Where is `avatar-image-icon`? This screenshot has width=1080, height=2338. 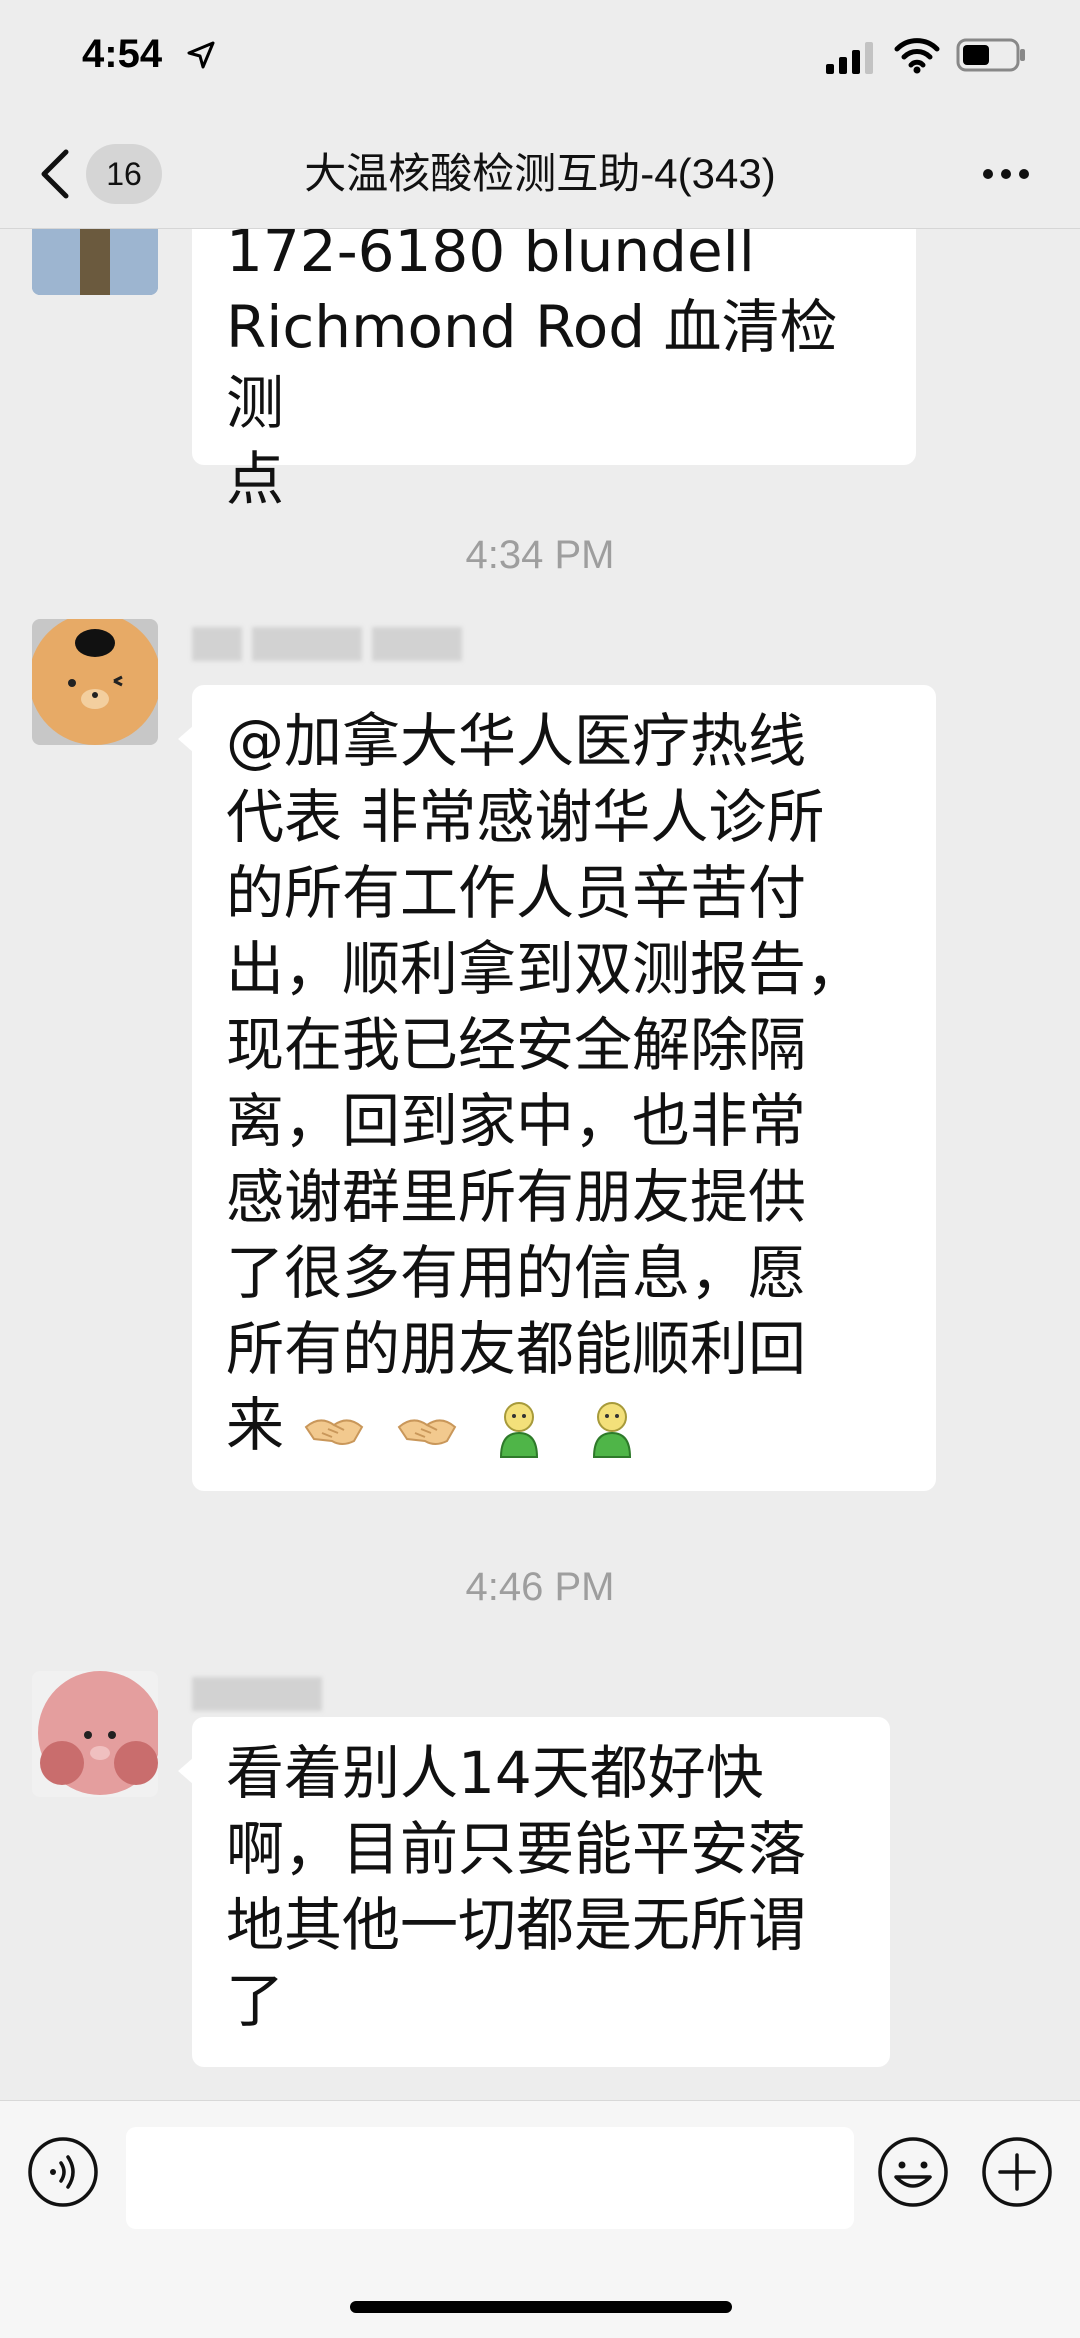
avatar-image-icon is located at coordinates (95, 262).